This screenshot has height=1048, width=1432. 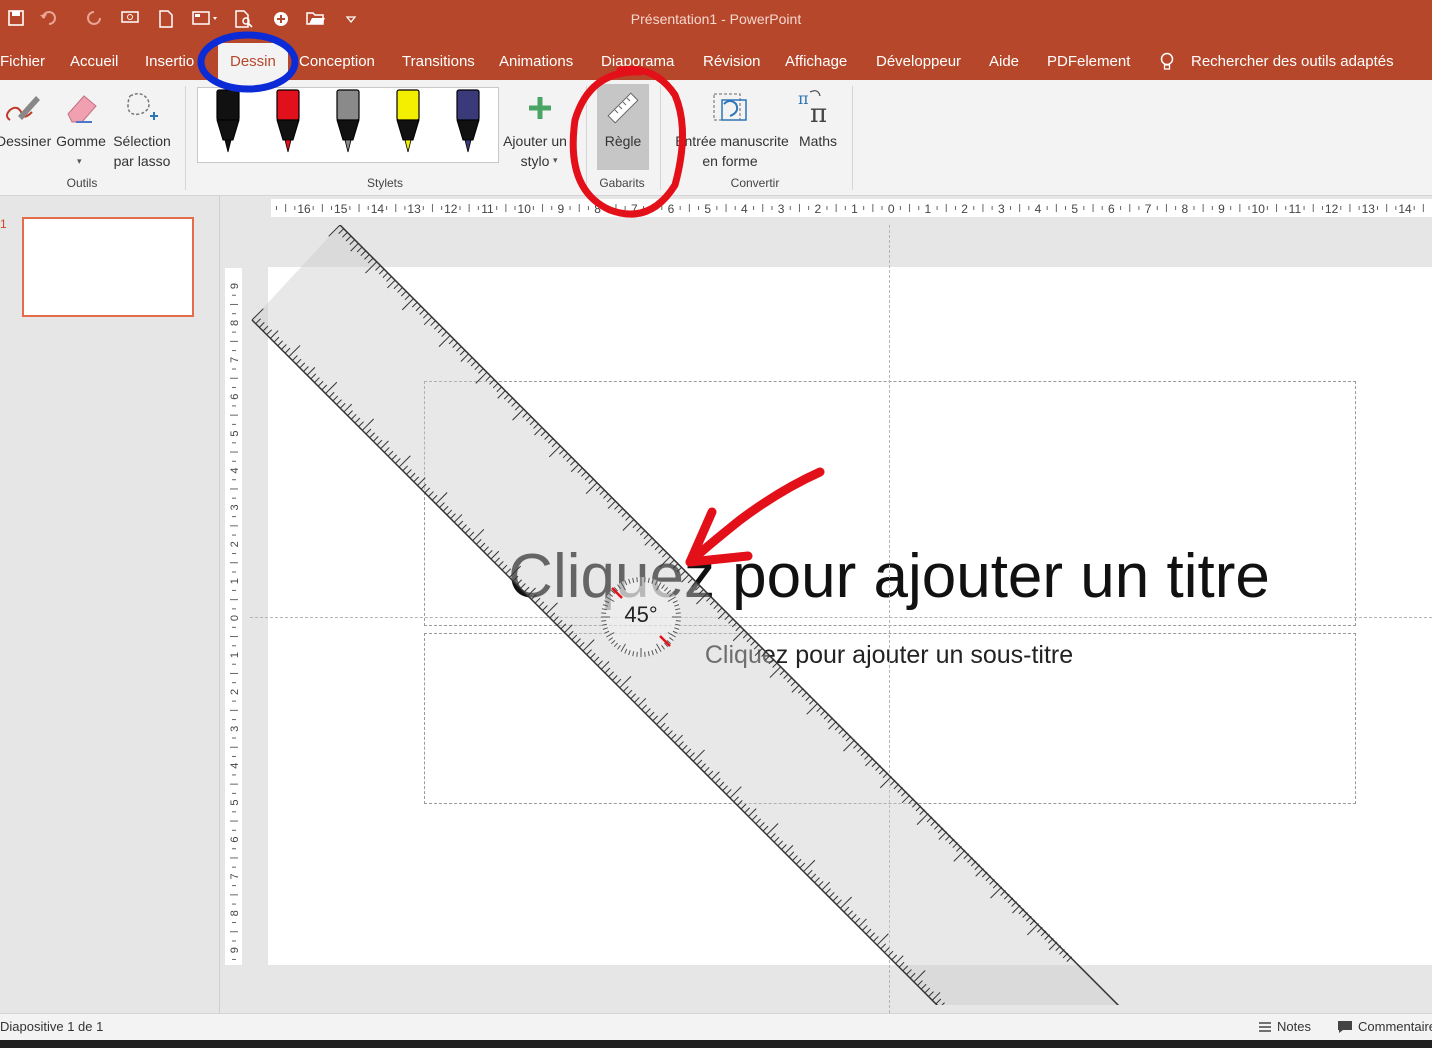 What do you see at coordinates (52, 1026) in the screenshot?
I see `slide-count-status: Diapositive 1 de 1` at bounding box center [52, 1026].